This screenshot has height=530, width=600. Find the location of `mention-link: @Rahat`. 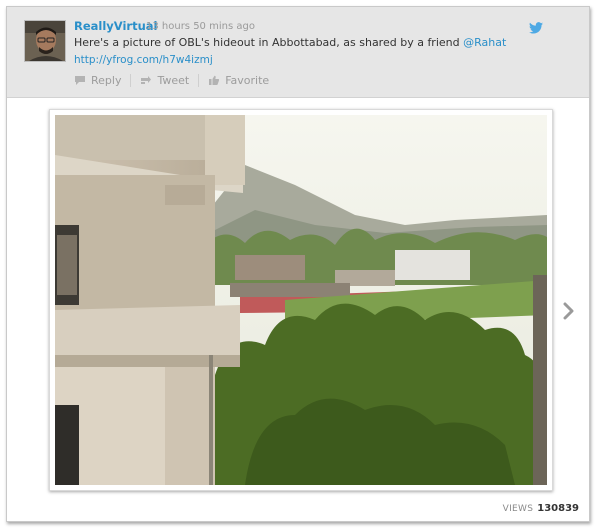

mention-link: @Rahat is located at coordinates (484, 42).